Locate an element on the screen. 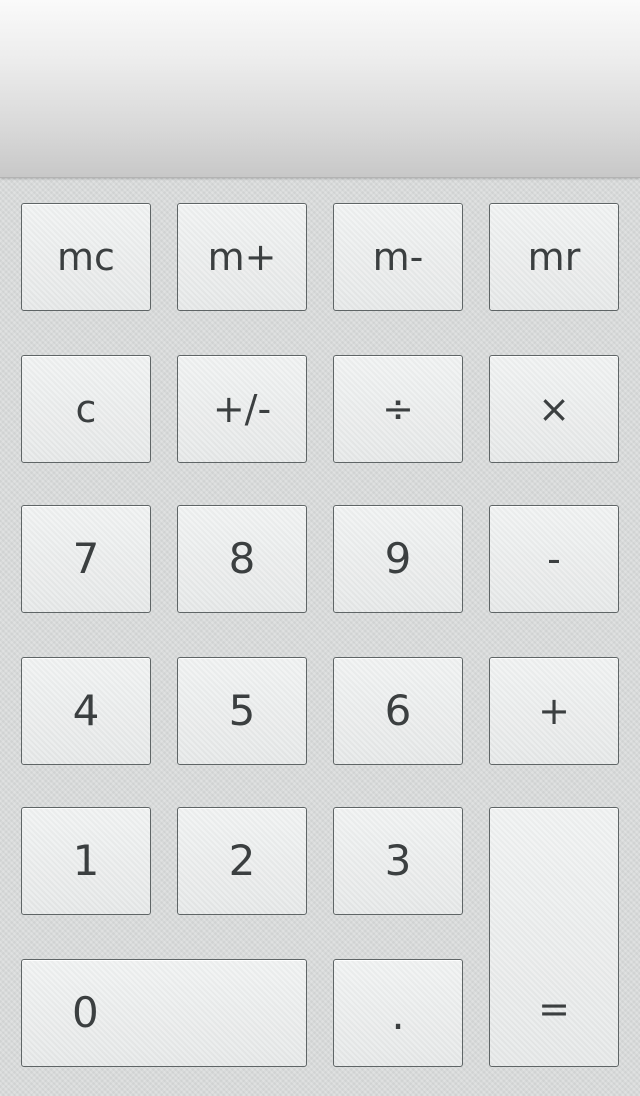 This screenshot has height=1096, width=640. digit-3-label: 3 is located at coordinates (398, 860).